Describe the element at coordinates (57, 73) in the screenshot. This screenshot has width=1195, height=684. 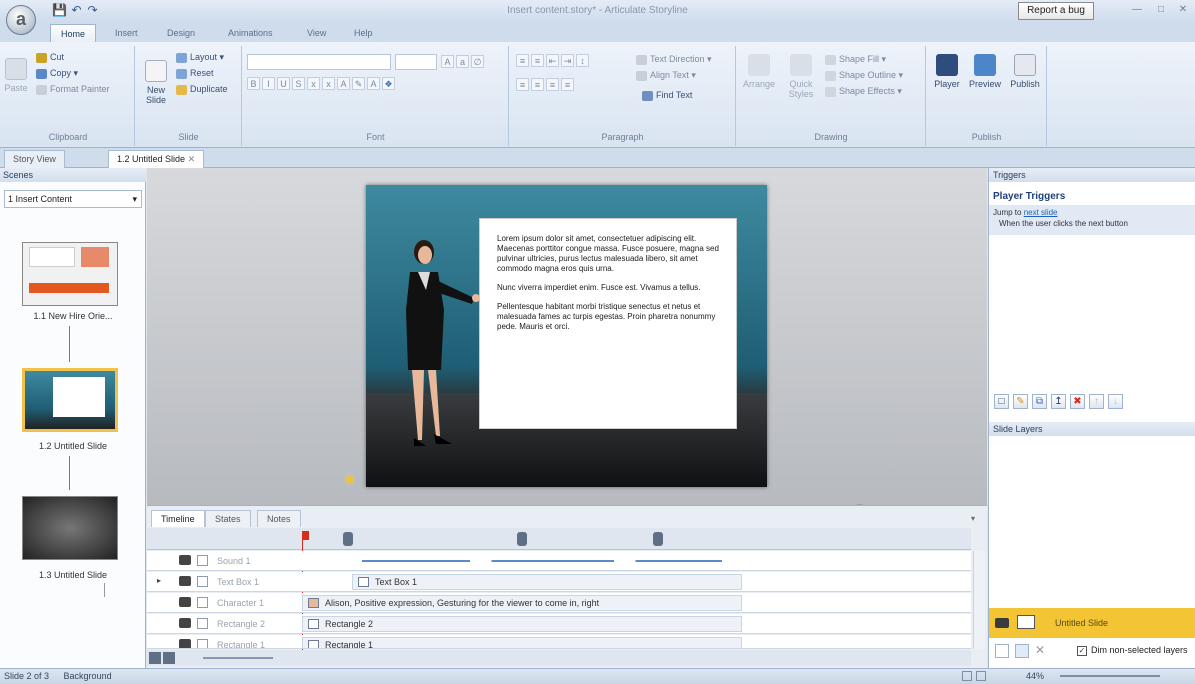
I see `copy-button: Copy ▾` at that location.